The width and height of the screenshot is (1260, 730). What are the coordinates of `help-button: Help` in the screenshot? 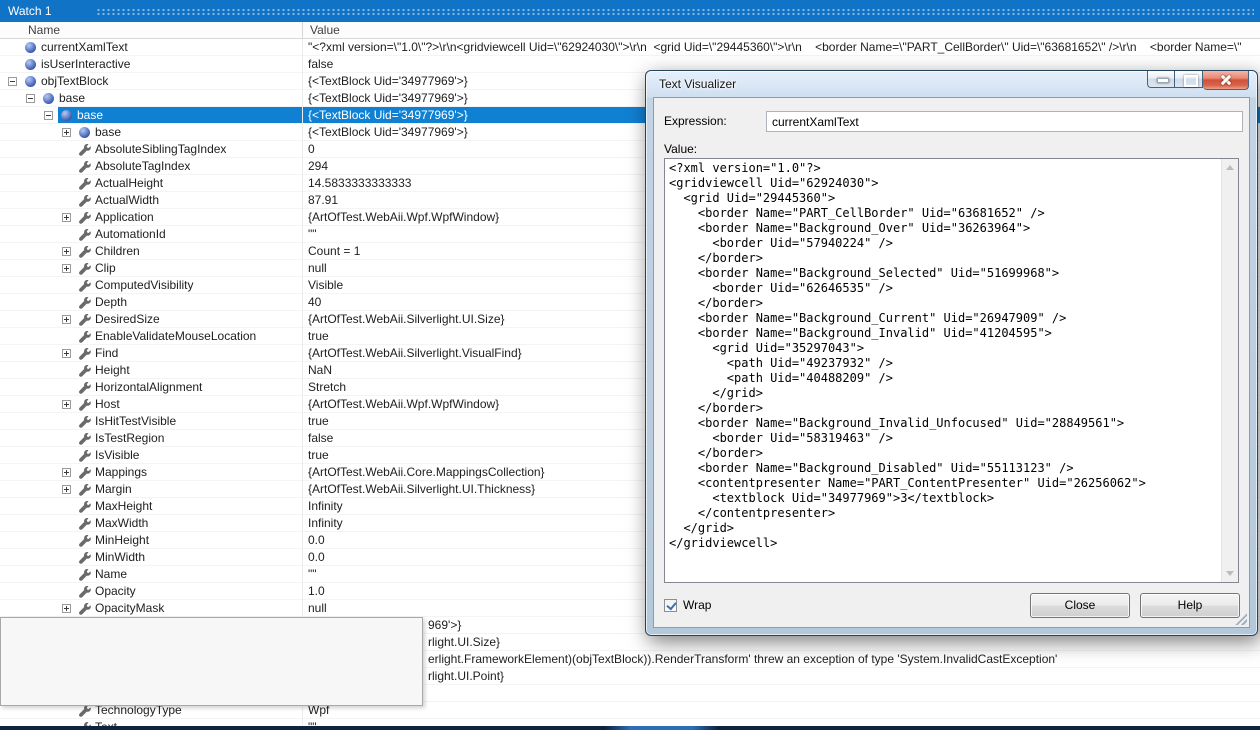 It's located at (1190, 605).